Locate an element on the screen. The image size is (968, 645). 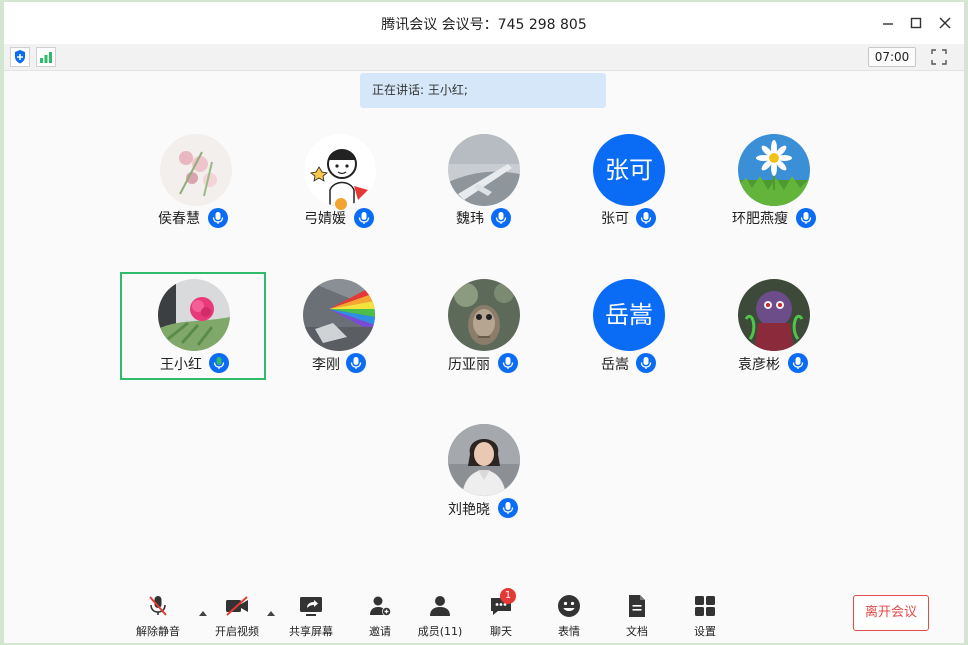
start-video-label: 开启视频 is located at coordinates (237, 631).